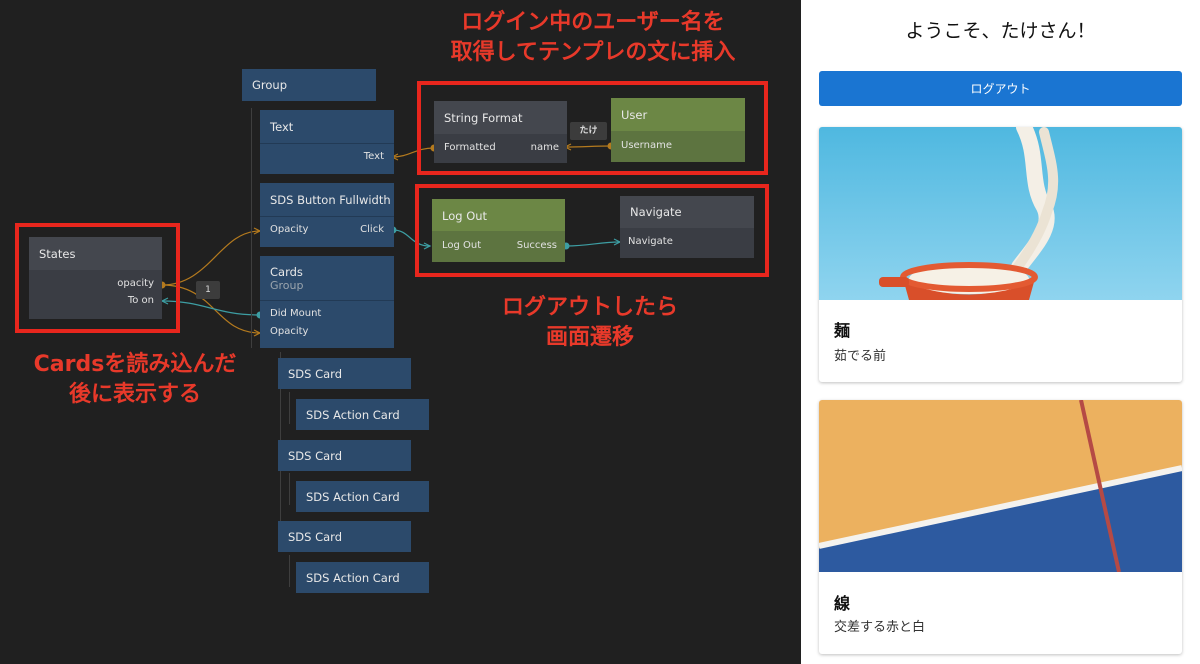 This screenshot has width=1200, height=664. I want to click on card-noodles: 麺 茹でる前, so click(1000, 254).